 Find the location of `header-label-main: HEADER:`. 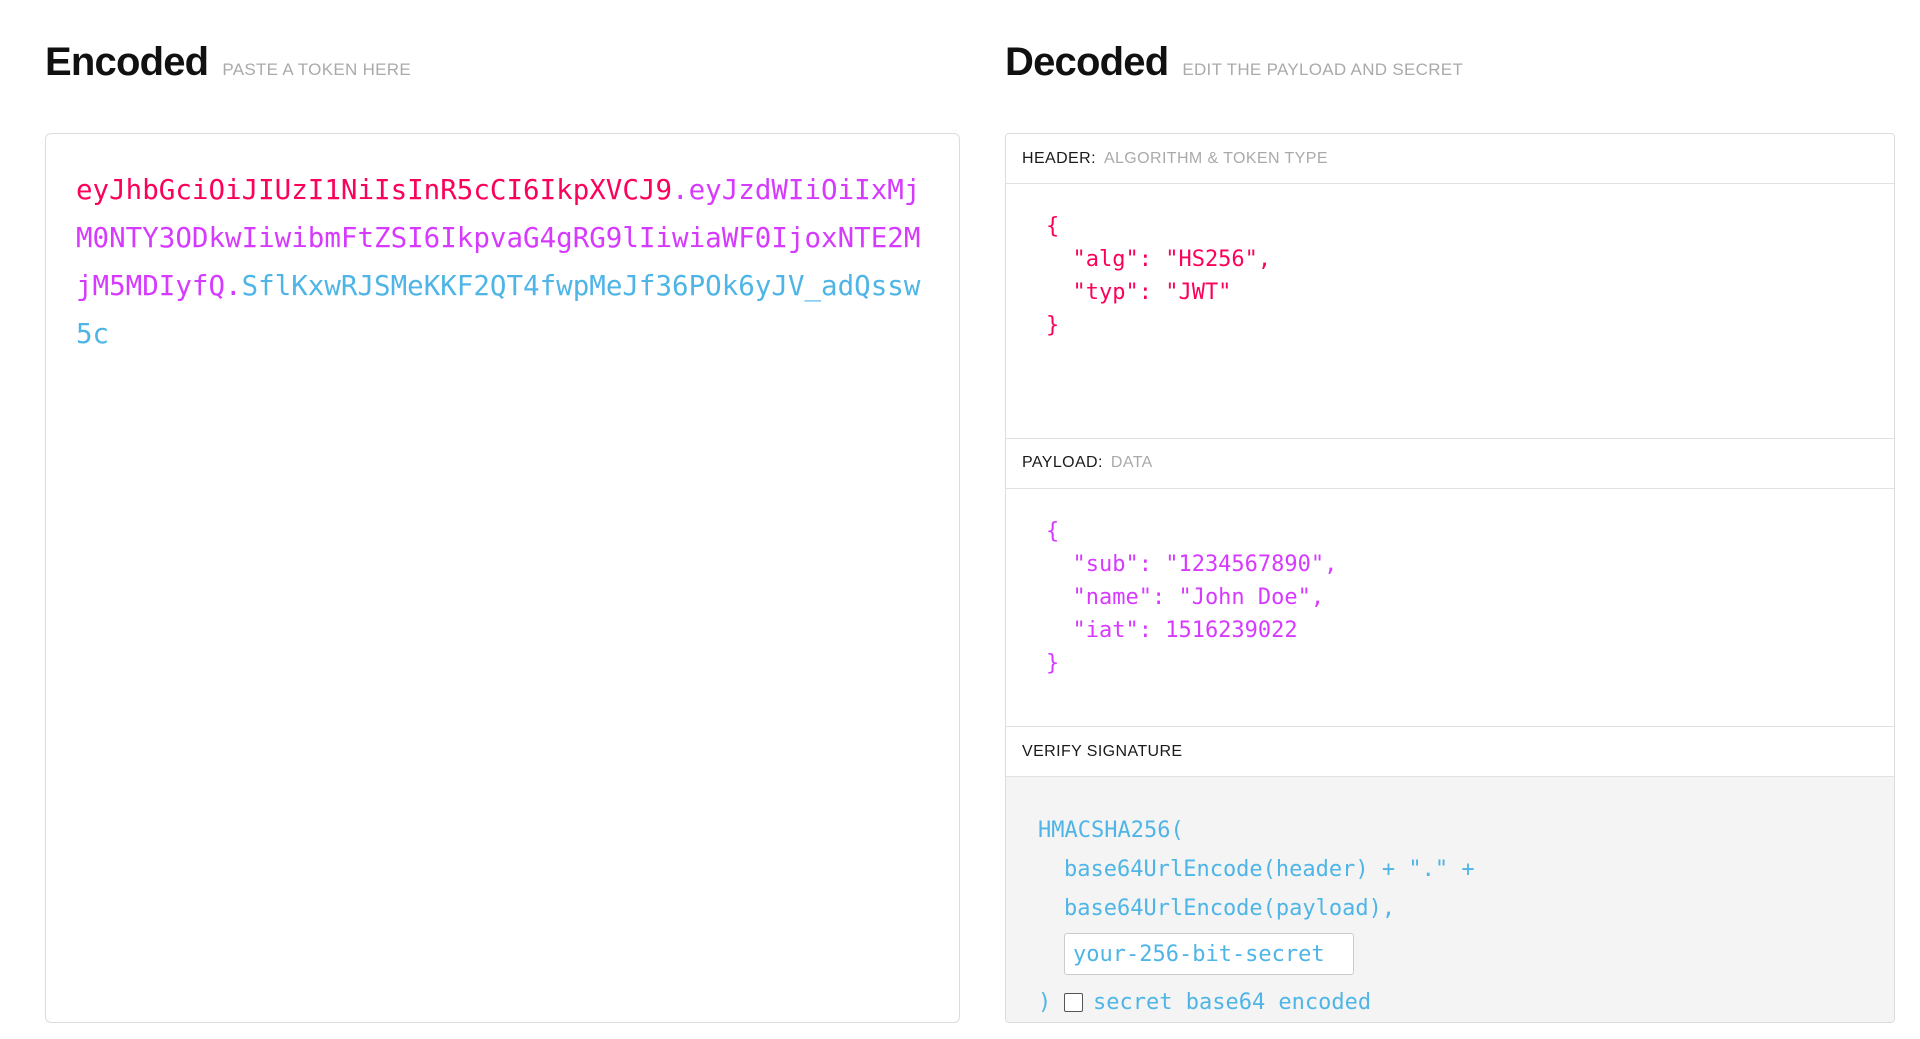

header-label-main: HEADER: is located at coordinates (1059, 158).